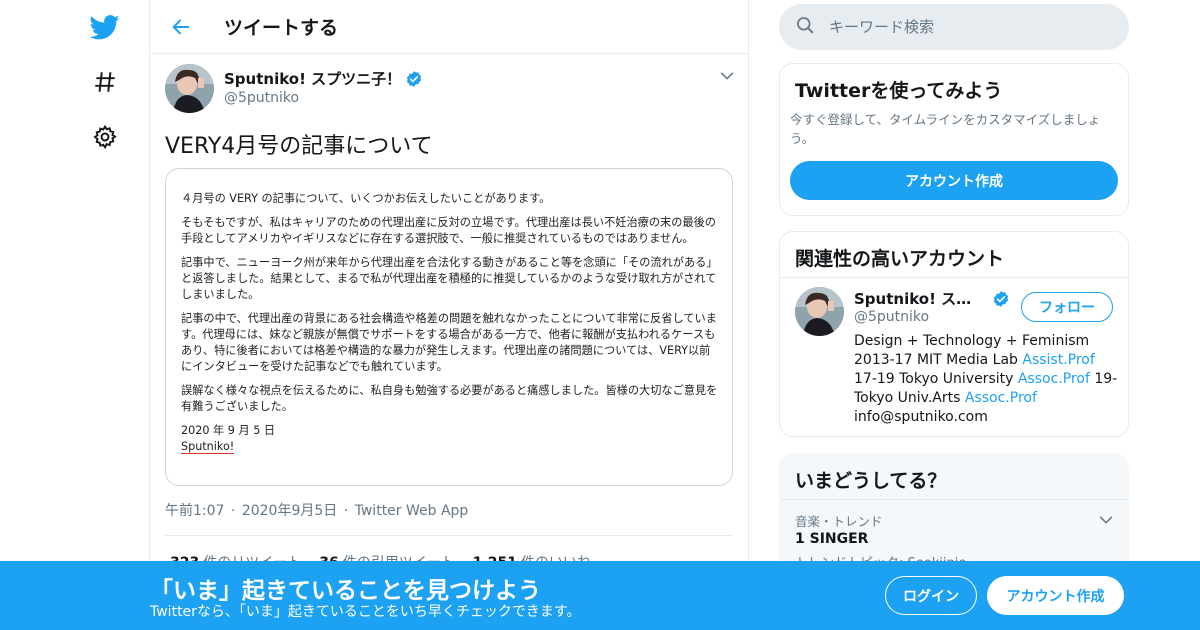 The image size is (1200, 630). What do you see at coordinates (899, 91) in the screenshot?
I see `signup-card-title: Twitterを使ってみよう` at bounding box center [899, 91].